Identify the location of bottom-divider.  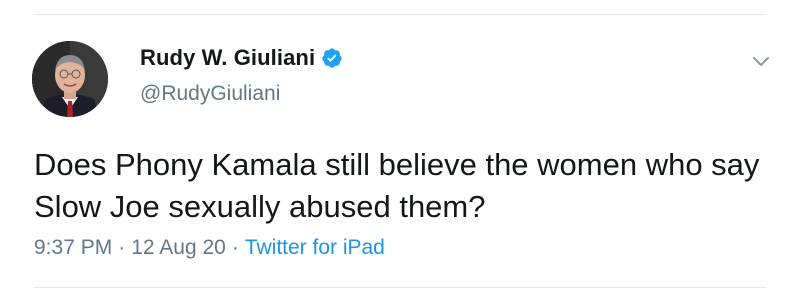
(400, 287).